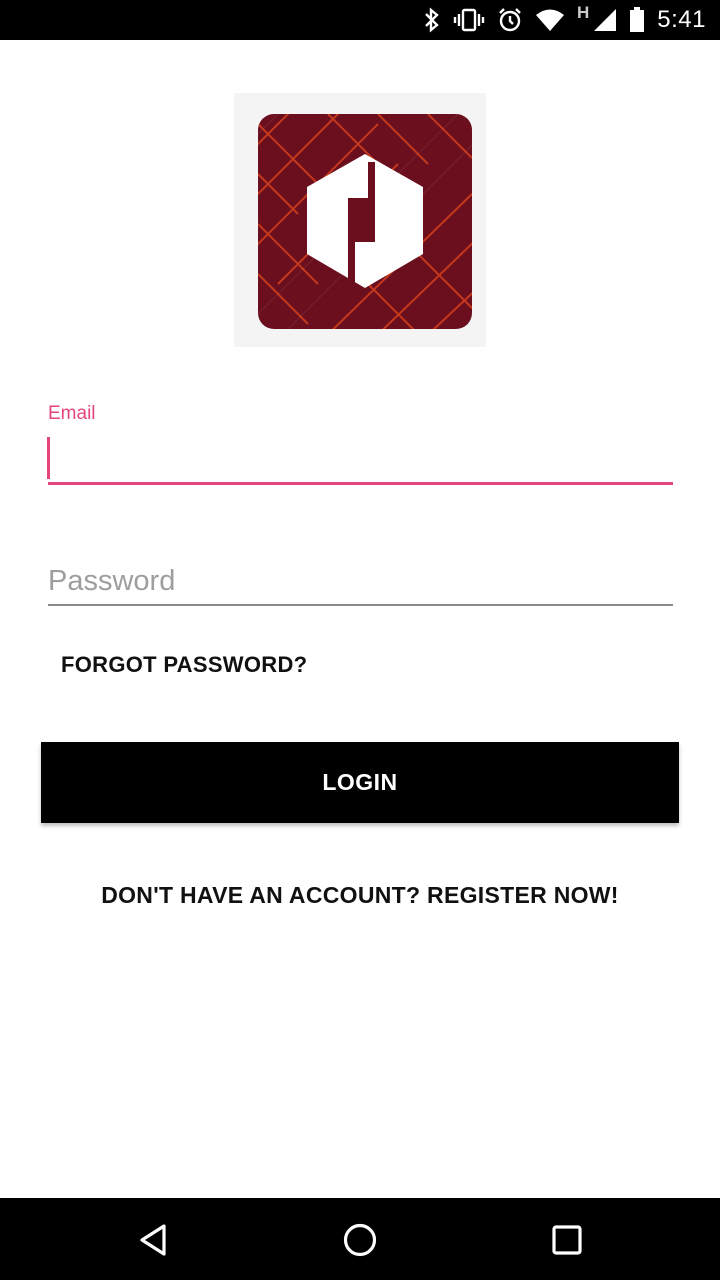  I want to click on recents-icon, so click(567, 1240).